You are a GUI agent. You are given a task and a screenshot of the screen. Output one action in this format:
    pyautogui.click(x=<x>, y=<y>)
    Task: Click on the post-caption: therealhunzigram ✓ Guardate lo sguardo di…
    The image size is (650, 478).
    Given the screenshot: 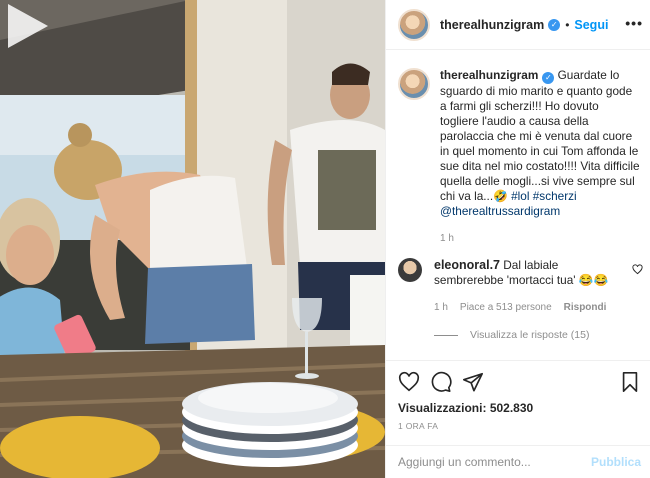 What is the action you would take?
    pyautogui.click(x=520, y=157)
    